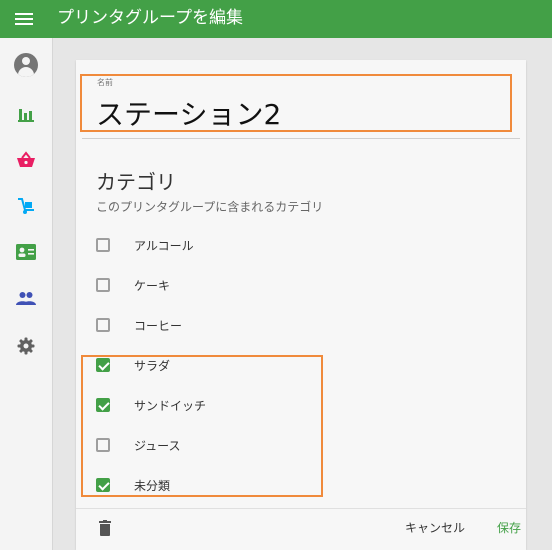  What do you see at coordinates (105, 528) in the screenshot?
I see `delete-icon` at bounding box center [105, 528].